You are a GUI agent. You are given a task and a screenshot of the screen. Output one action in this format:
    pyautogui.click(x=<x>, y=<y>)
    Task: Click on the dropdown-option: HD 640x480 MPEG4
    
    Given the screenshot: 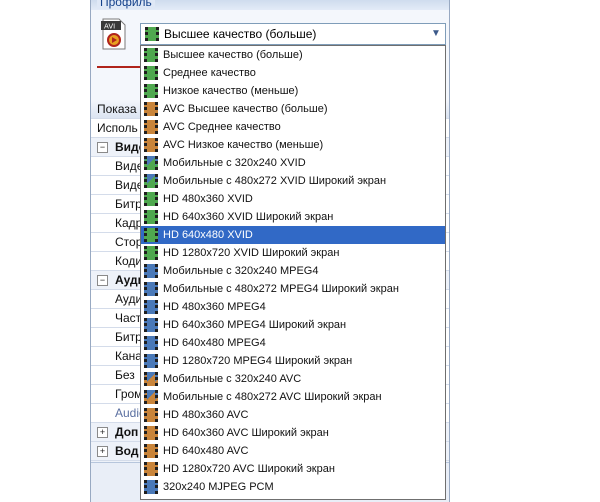 What is the action you would take?
    pyautogui.click(x=293, y=343)
    